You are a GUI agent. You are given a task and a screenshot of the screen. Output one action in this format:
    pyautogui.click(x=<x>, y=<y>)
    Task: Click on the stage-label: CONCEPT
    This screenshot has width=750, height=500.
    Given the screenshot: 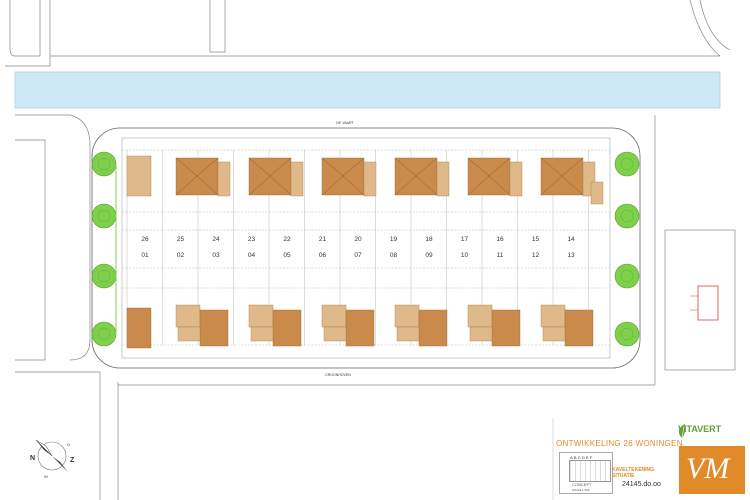 What is the action you would take?
    pyautogui.click(x=582, y=484)
    